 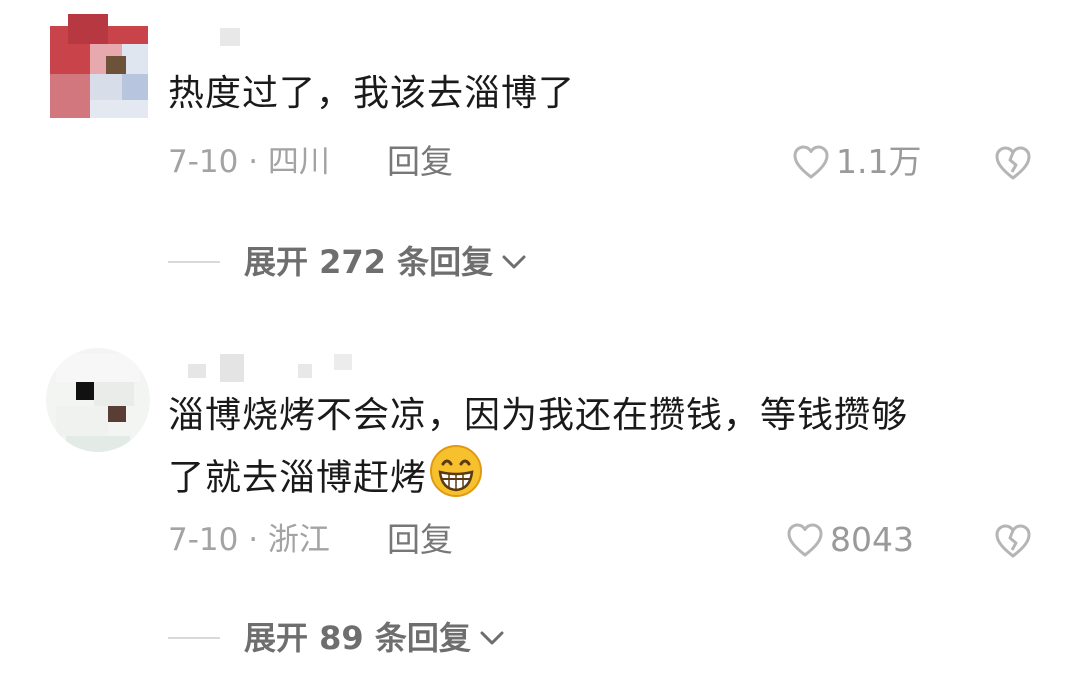 What do you see at coordinates (879, 161) in the screenshot?
I see `like-count: 1.1万` at bounding box center [879, 161].